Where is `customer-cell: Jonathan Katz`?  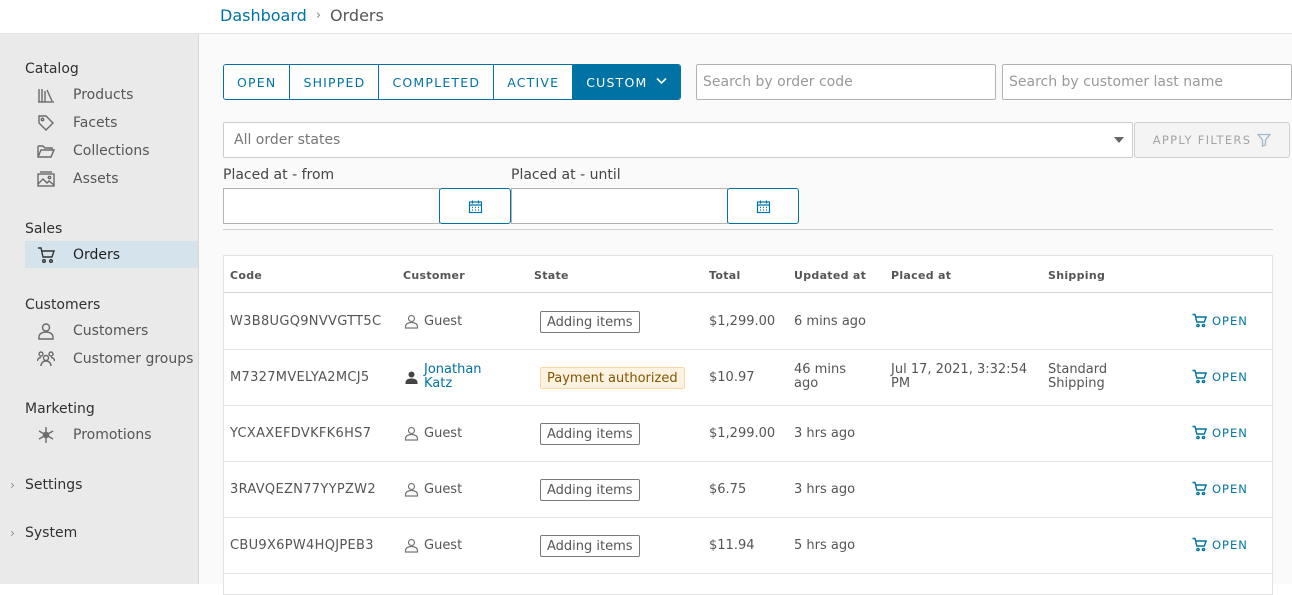 customer-cell: Jonathan Katz is located at coordinates (449, 377).